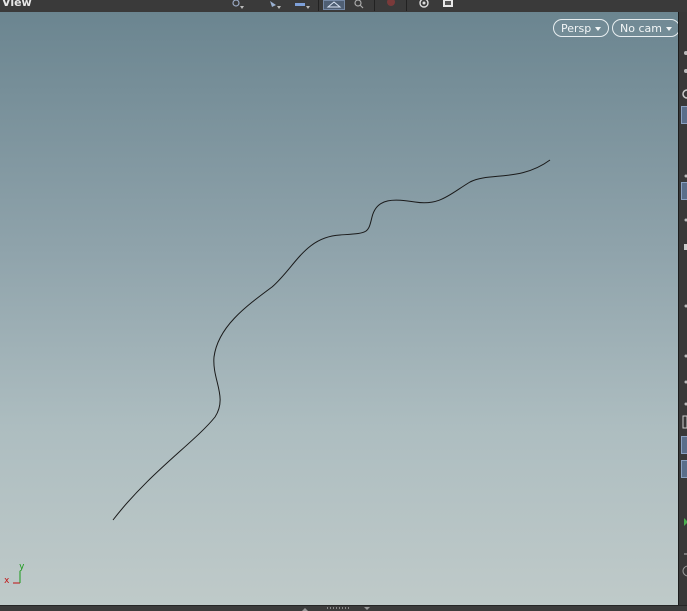 This screenshot has width=687, height=611. I want to click on snap-icon, so click(391, 5).